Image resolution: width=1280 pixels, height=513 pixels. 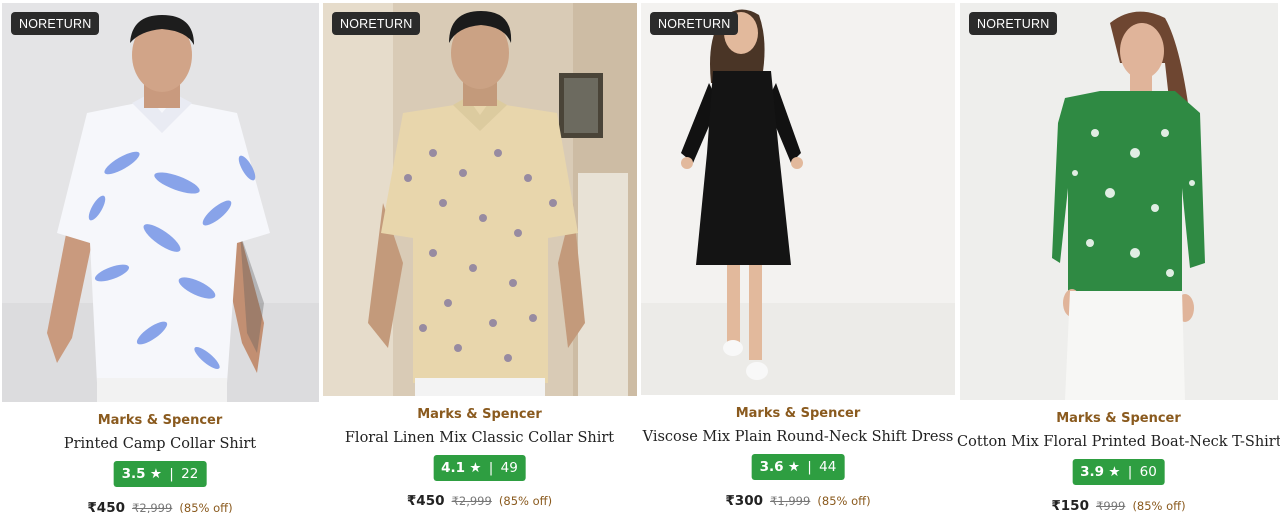 I want to click on price-row: ₹300 ₹1,999 (85% off), so click(x=798, y=499).